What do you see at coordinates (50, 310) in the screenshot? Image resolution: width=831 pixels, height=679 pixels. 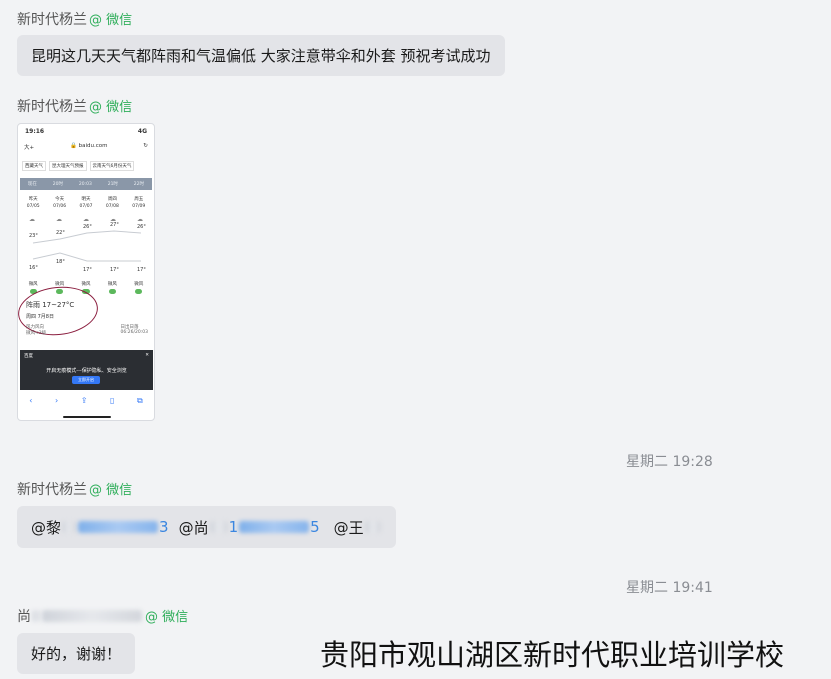 I see `phone-today: 阵雨 17~27°C 周四 7月8日` at bounding box center [50, 310].